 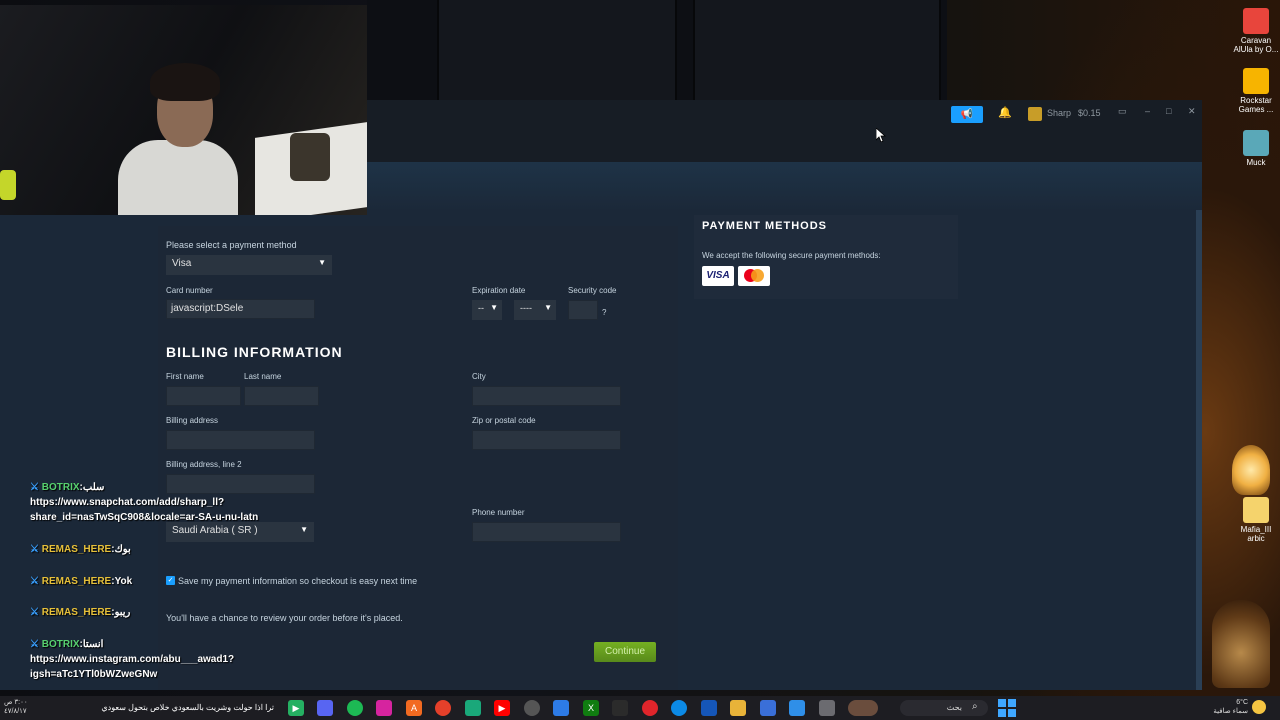 What do you see at coordinates (827, 708) in the screenshot?
I see `app-window-icon` at bounding box center [827, 708].